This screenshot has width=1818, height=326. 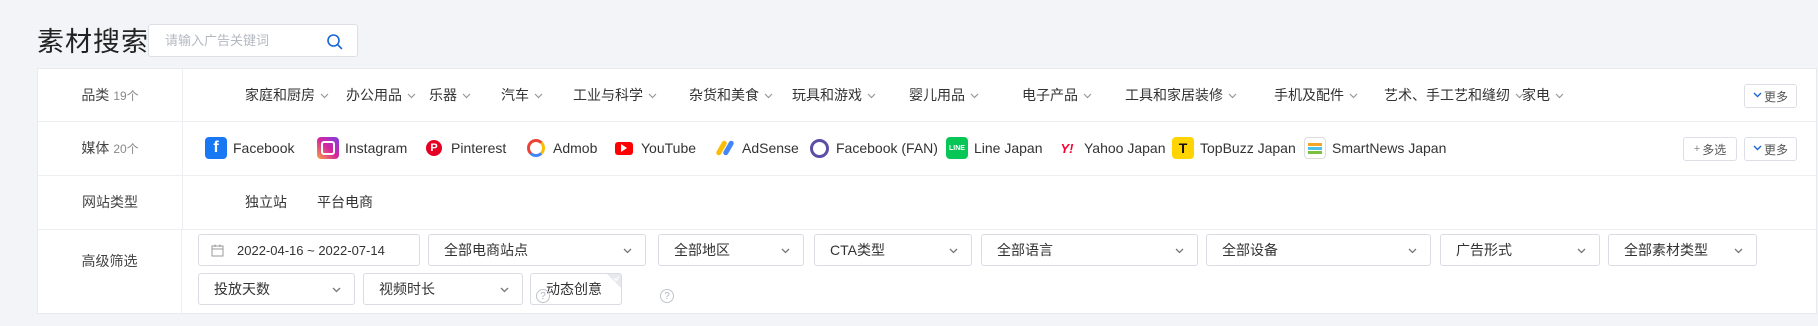 What do you see at coordinates (450, 95) in the screenshot?
I see `category-item: 乐器` at bounding box center [450, 95].